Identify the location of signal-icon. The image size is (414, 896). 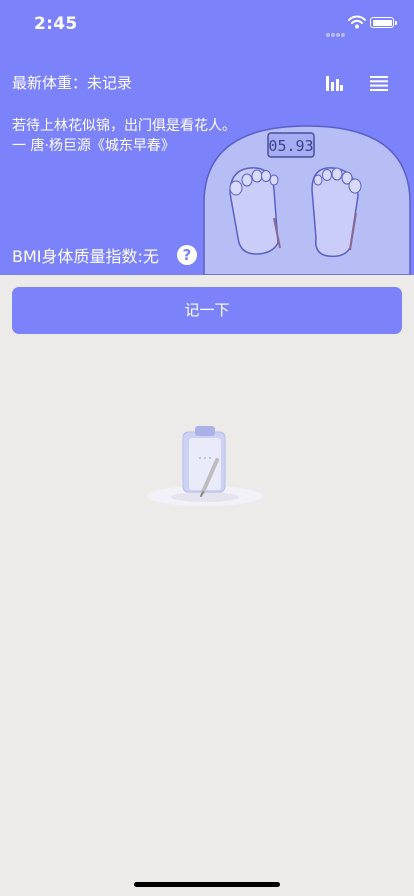
(336, 31).